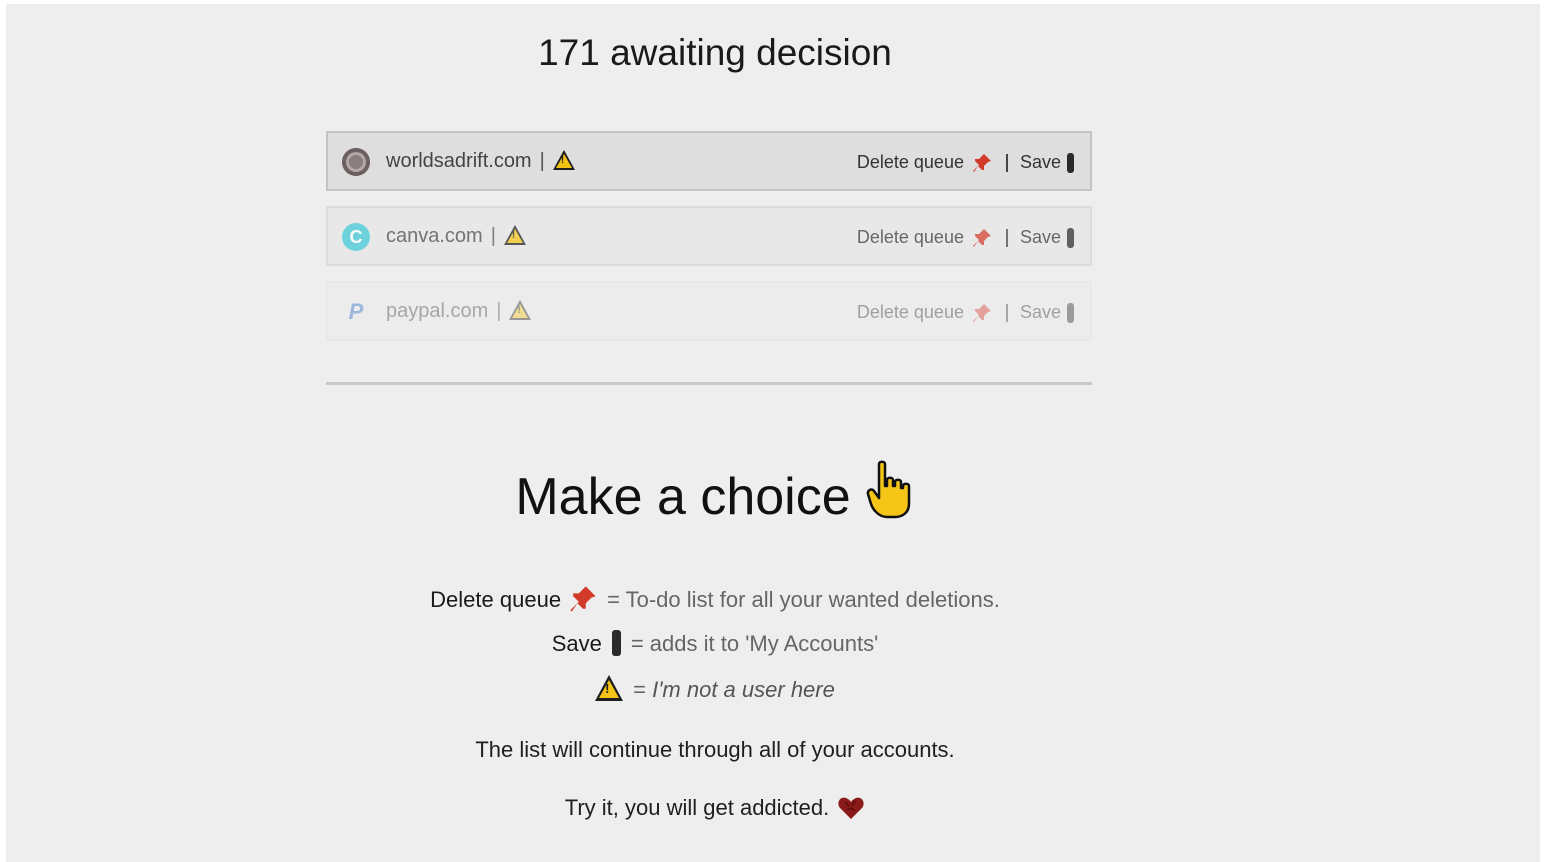  Describe the element at coordinates (459, 161) in the screenshot. I see `domain-label: worldsadrift.com` at that location.